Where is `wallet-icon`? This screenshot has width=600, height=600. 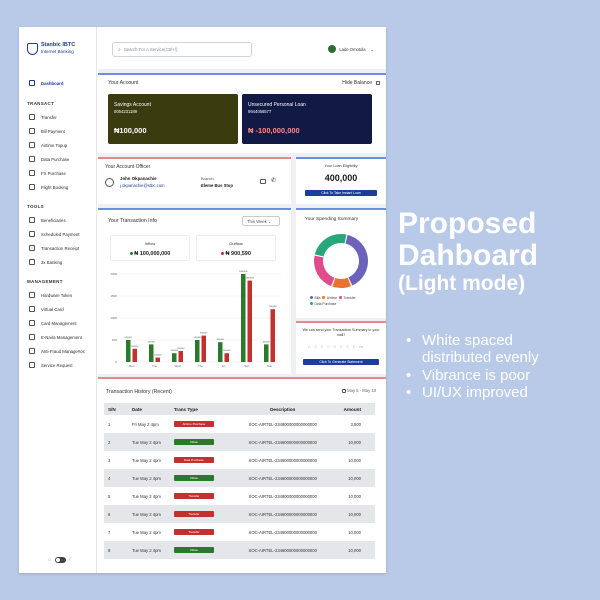 wallet-icon is located at coordinates (32, 337).